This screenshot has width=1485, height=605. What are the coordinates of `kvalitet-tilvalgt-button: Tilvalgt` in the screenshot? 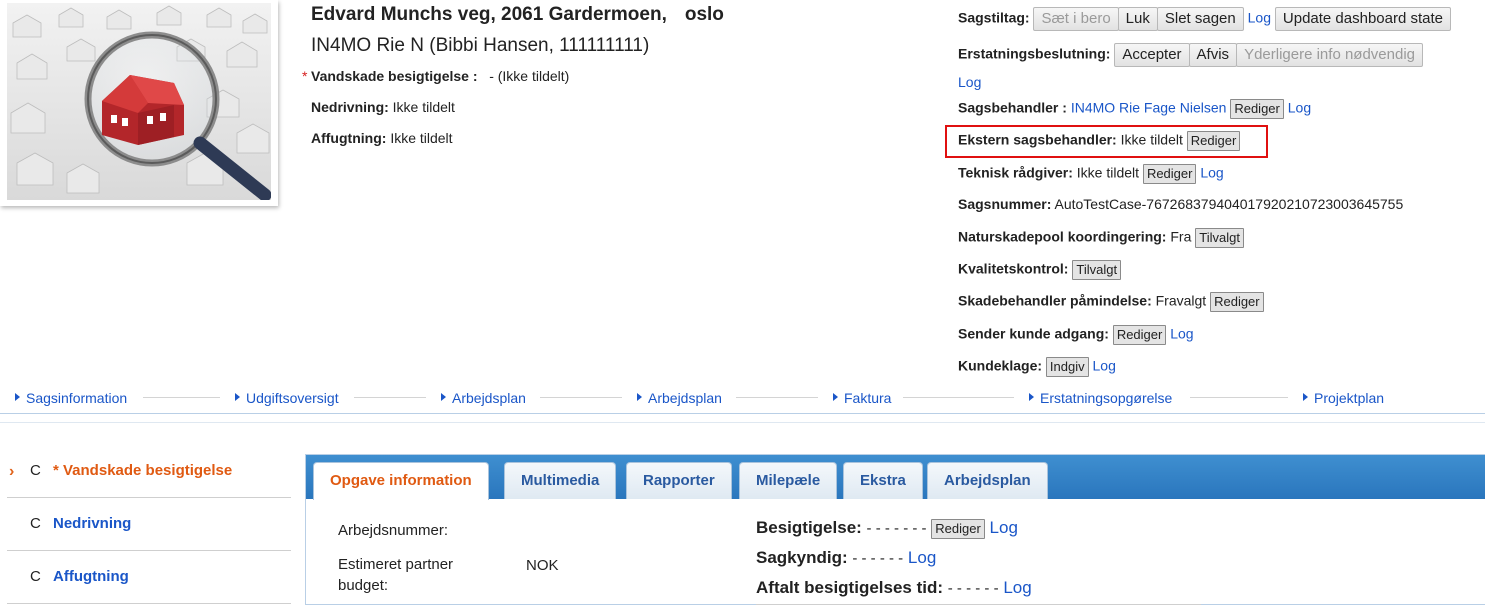 It's located at (1097, 270).